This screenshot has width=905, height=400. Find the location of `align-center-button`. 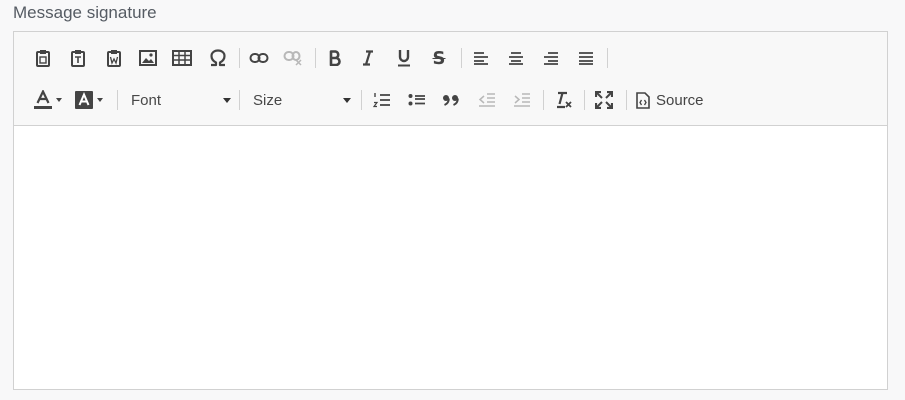

align-center-button is located at coordinates (516, 58).